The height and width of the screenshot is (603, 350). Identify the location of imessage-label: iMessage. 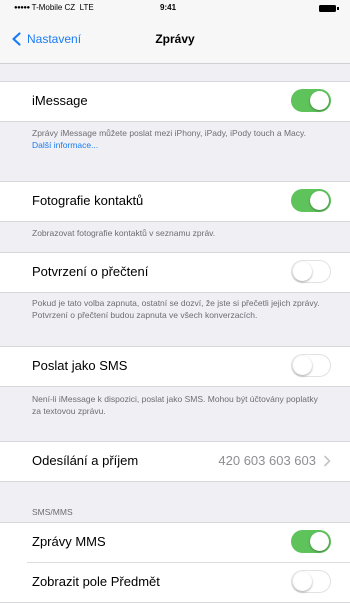
(60, 100).